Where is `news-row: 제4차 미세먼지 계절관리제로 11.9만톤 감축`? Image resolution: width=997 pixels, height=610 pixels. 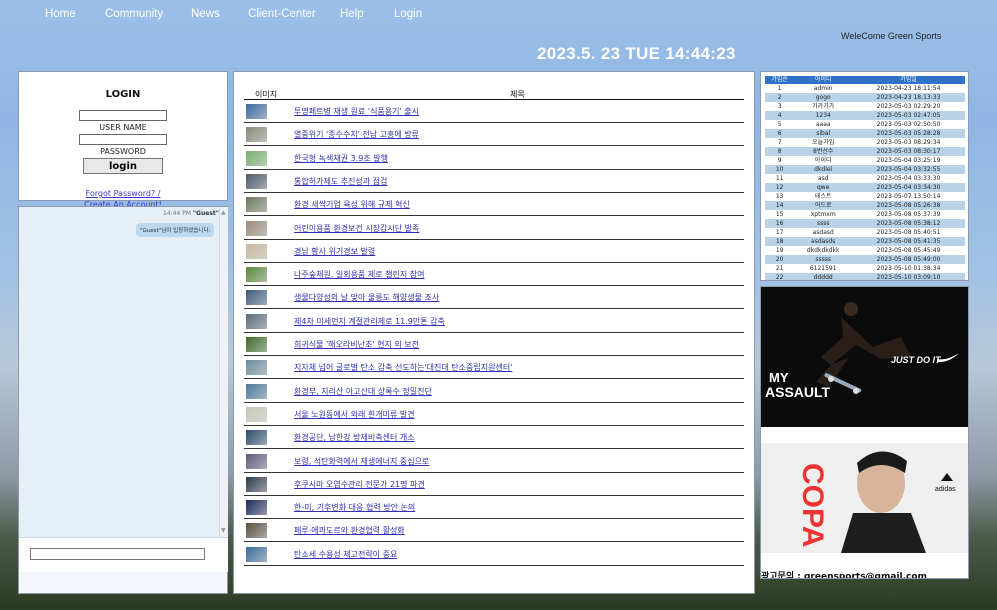
news-row: 제4차 미세먼지 계절관리제로 11.9만톤 감축 is located at coordinates (494, 322).